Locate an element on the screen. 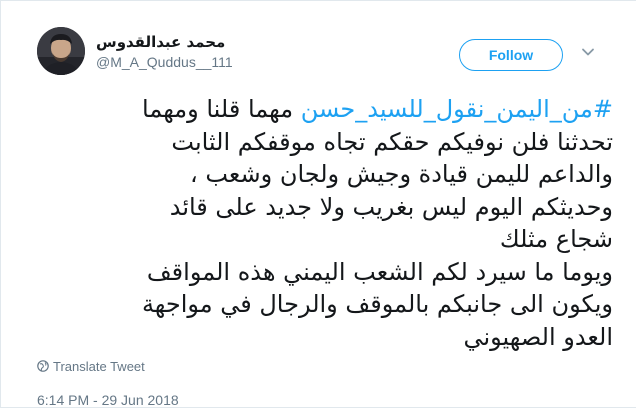 The width and height of the screenshot is (638, 410). avatar-image is located at coordinates (61, 51).